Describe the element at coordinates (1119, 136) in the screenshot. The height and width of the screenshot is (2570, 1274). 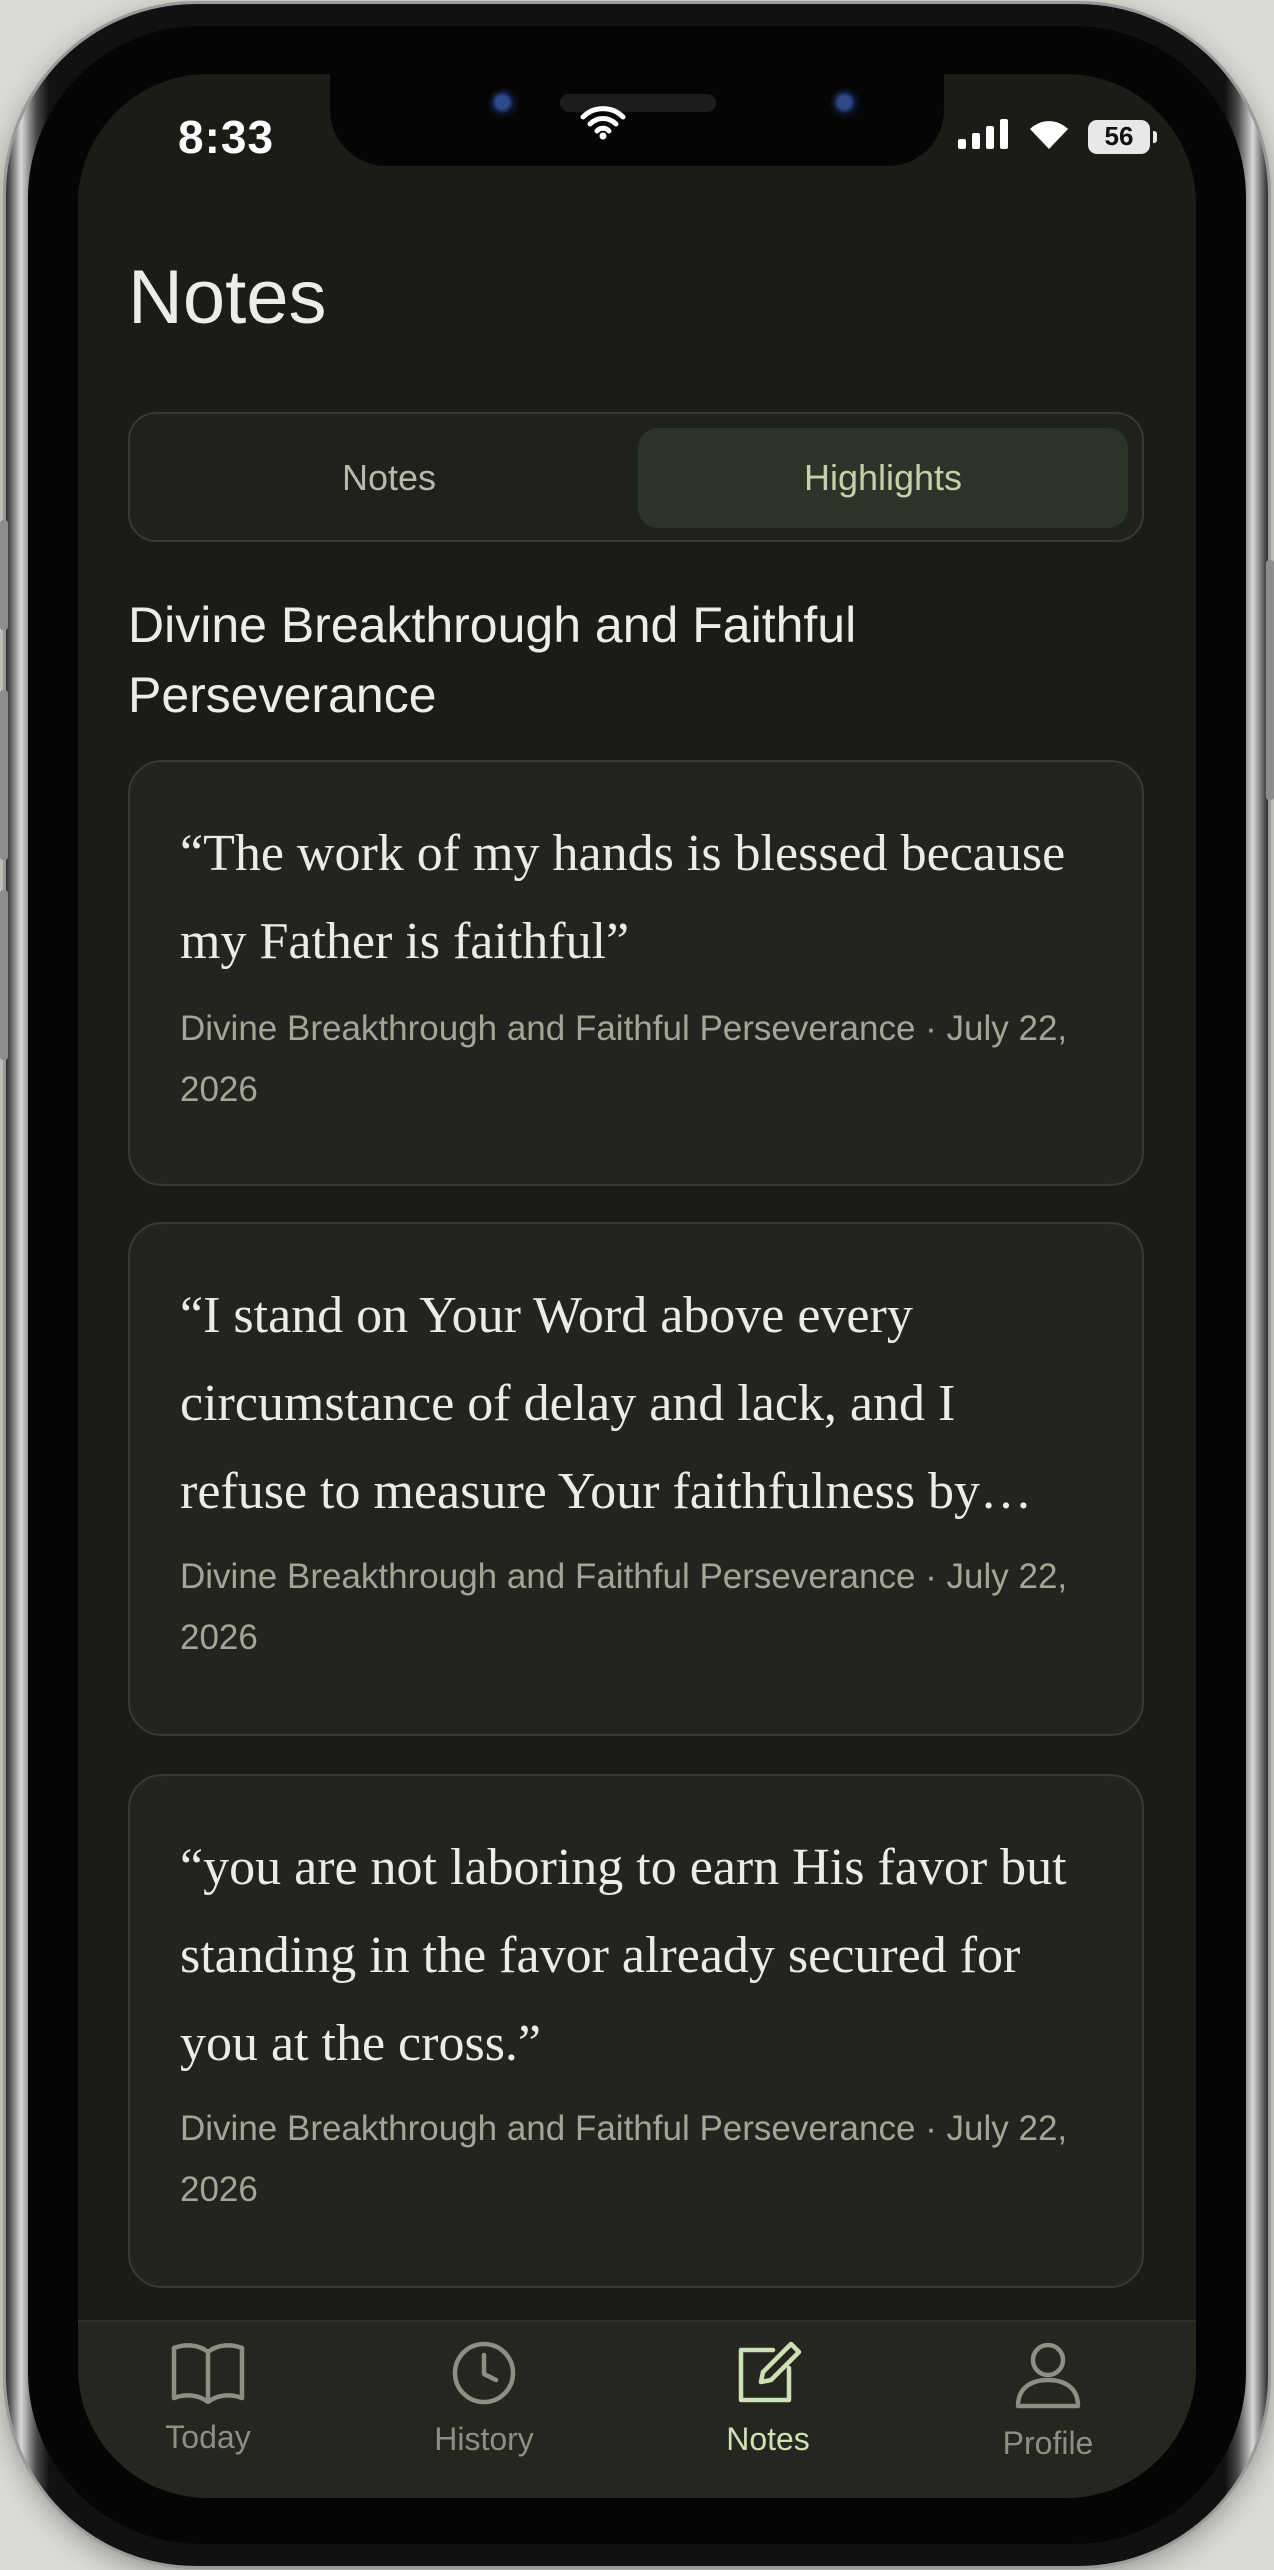
I see `battery-level: 56` at that location.